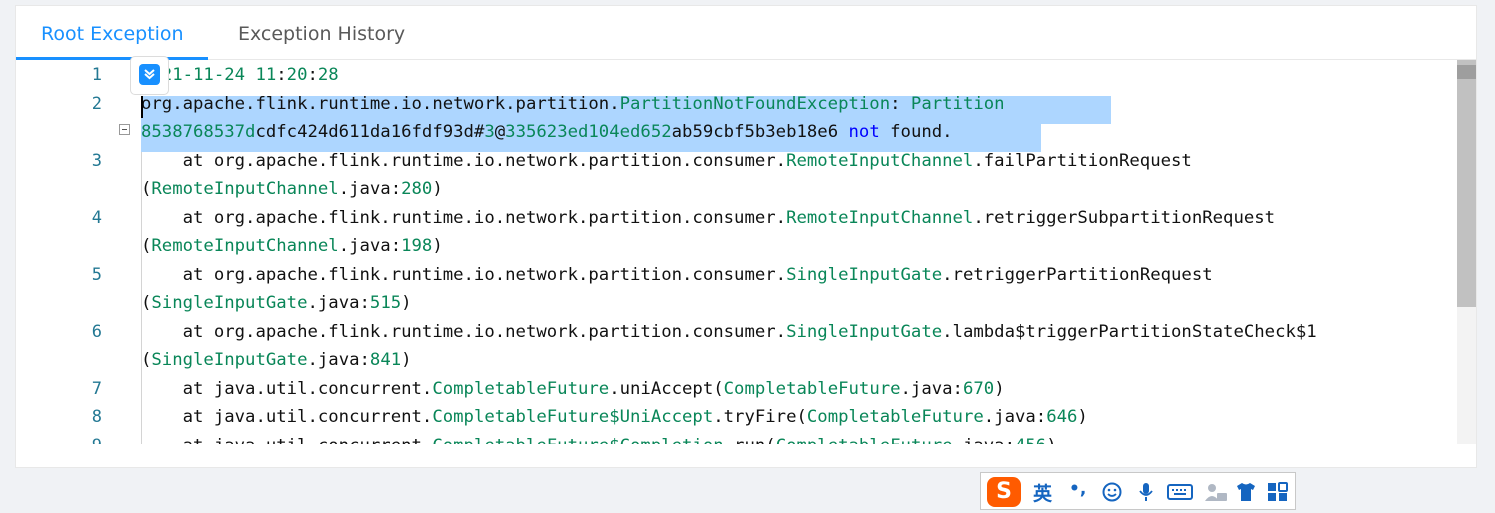 Image resolution: width=1495 pixels, height=513 pixels. Describe the element at coordinates (59, 440) in the screenshot. I see `line-number: 9` at that location.